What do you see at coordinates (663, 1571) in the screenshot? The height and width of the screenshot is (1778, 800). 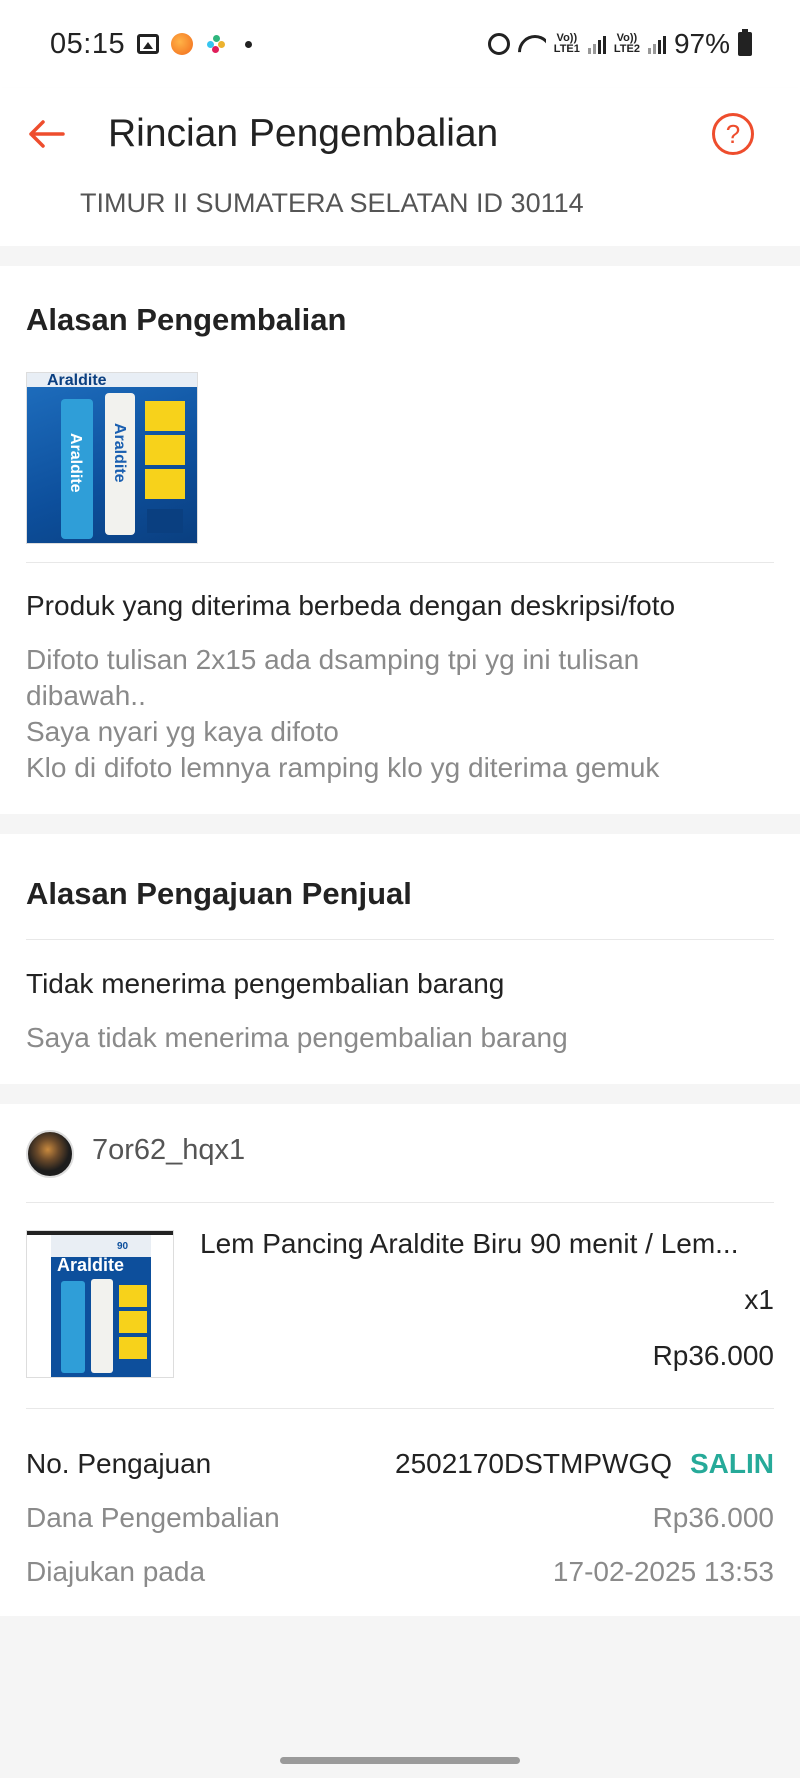 I see `submitted-at-value: 17-02-2025 13:53` at bounding box center [663, 1571].